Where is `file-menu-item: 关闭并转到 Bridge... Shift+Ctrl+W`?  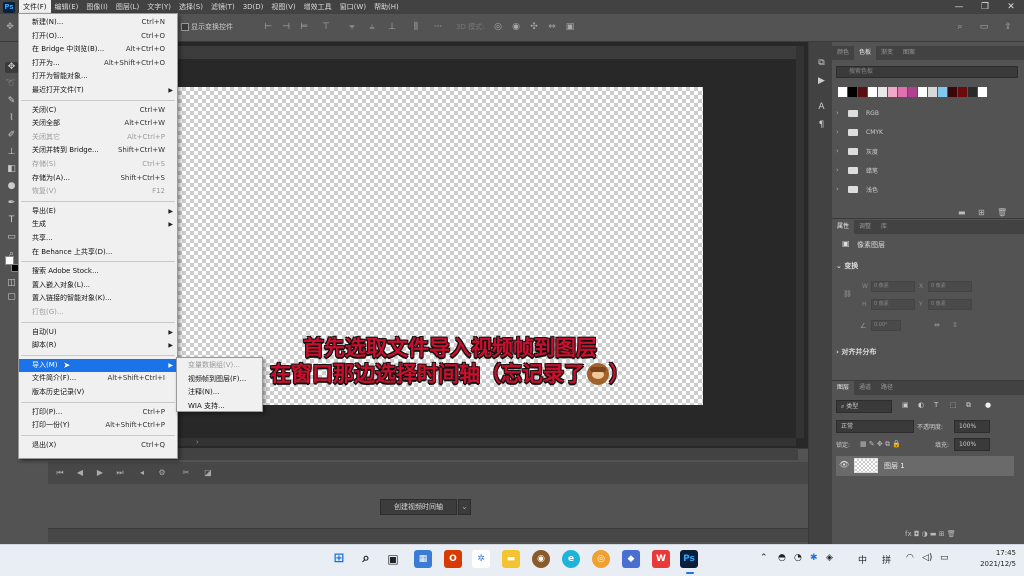
file-menu-item: 关闭并转到 Bridge... Shift+Ctrl+W is located at coordinates (98, 150).